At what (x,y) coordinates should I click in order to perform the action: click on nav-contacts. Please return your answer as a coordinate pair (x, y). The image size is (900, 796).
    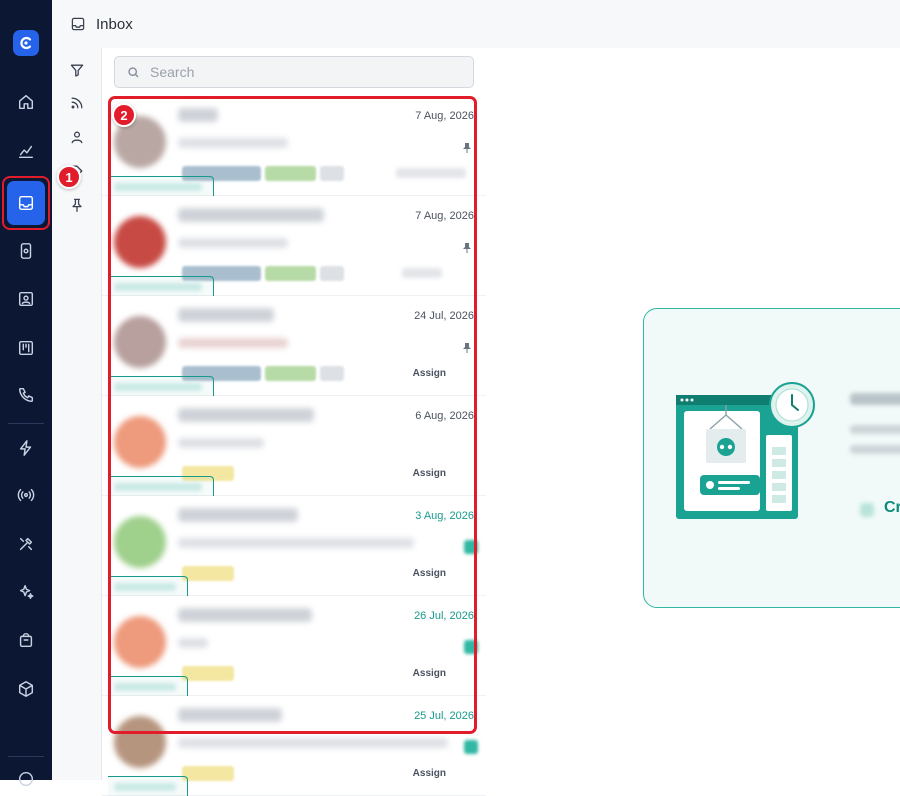
    Looking at the image, I should click on (26, 299).